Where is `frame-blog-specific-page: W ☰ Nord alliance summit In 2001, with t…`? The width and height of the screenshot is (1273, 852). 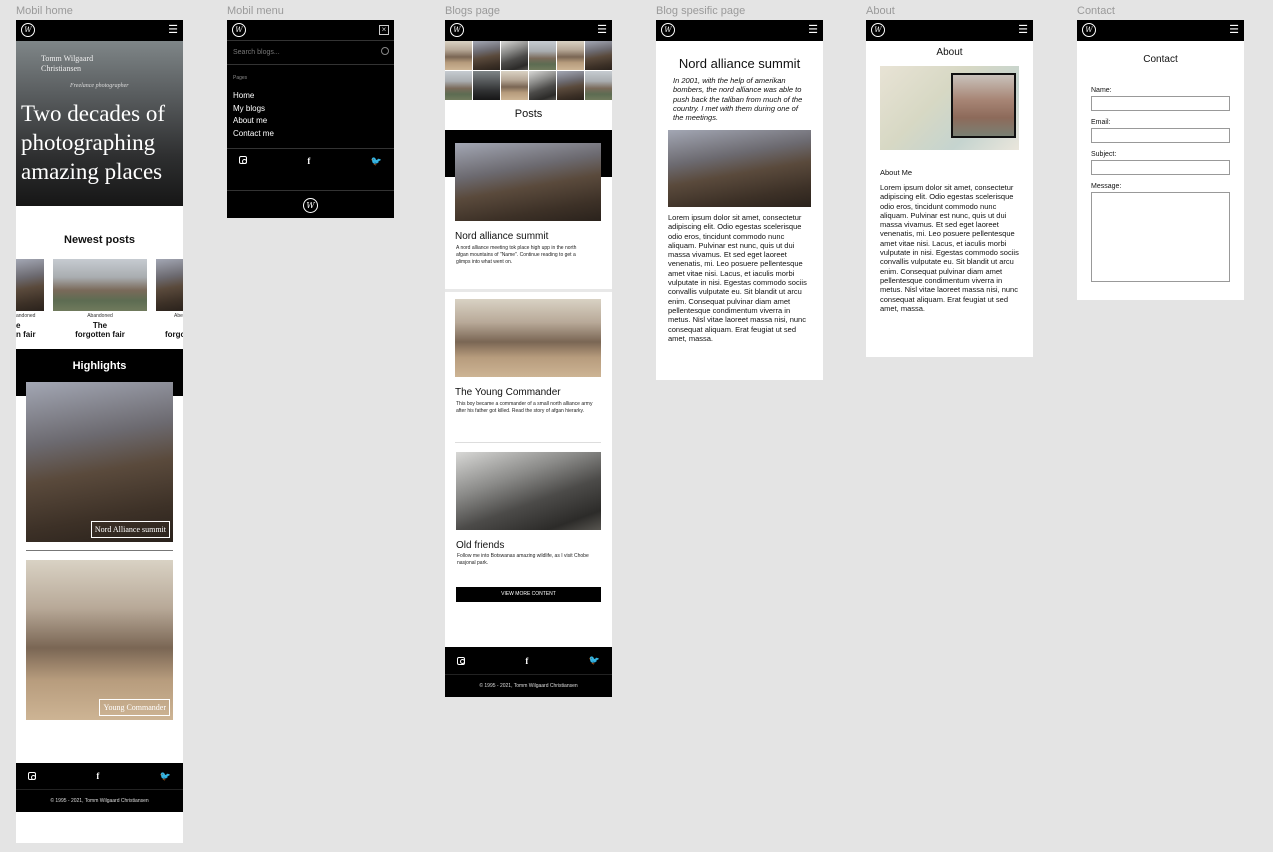
frame-blog-specific-page: W ☰ Nord alliance summit In 2001, with t… is located at coordinates (739, 200).